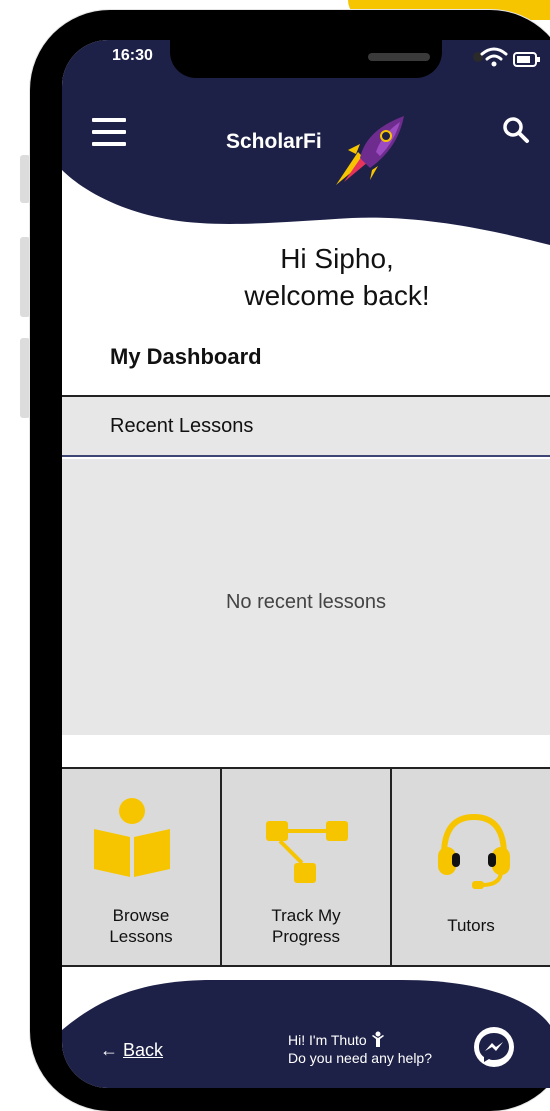 The height and width of the screenshot is (1111, 550). Describe the element at coordinates (306, 426) in the screenshot. I see `recent-lessons-header: Recent Lessons` at that location.